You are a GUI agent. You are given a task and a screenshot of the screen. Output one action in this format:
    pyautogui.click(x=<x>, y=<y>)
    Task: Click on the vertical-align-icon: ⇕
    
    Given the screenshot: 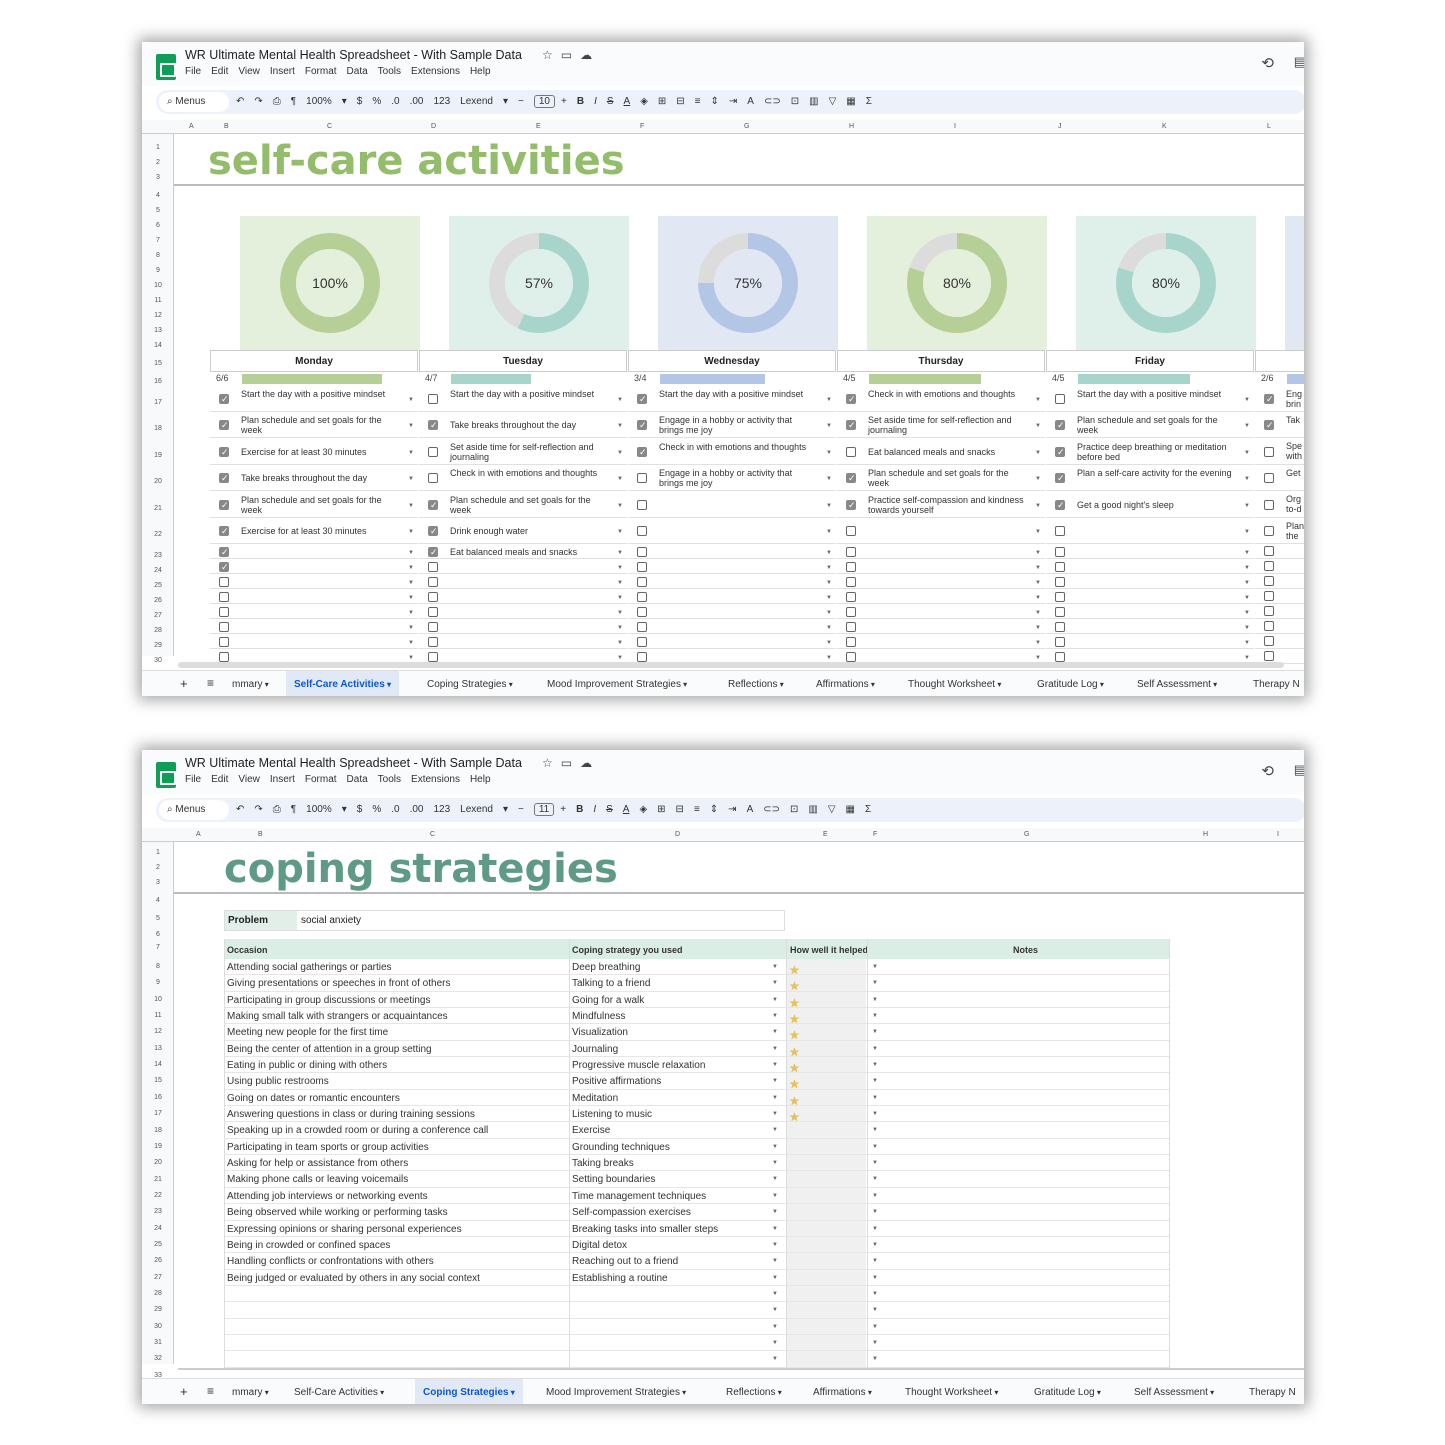 What is the action you would take?
    pyautogui.click(x=715, y=101)
    